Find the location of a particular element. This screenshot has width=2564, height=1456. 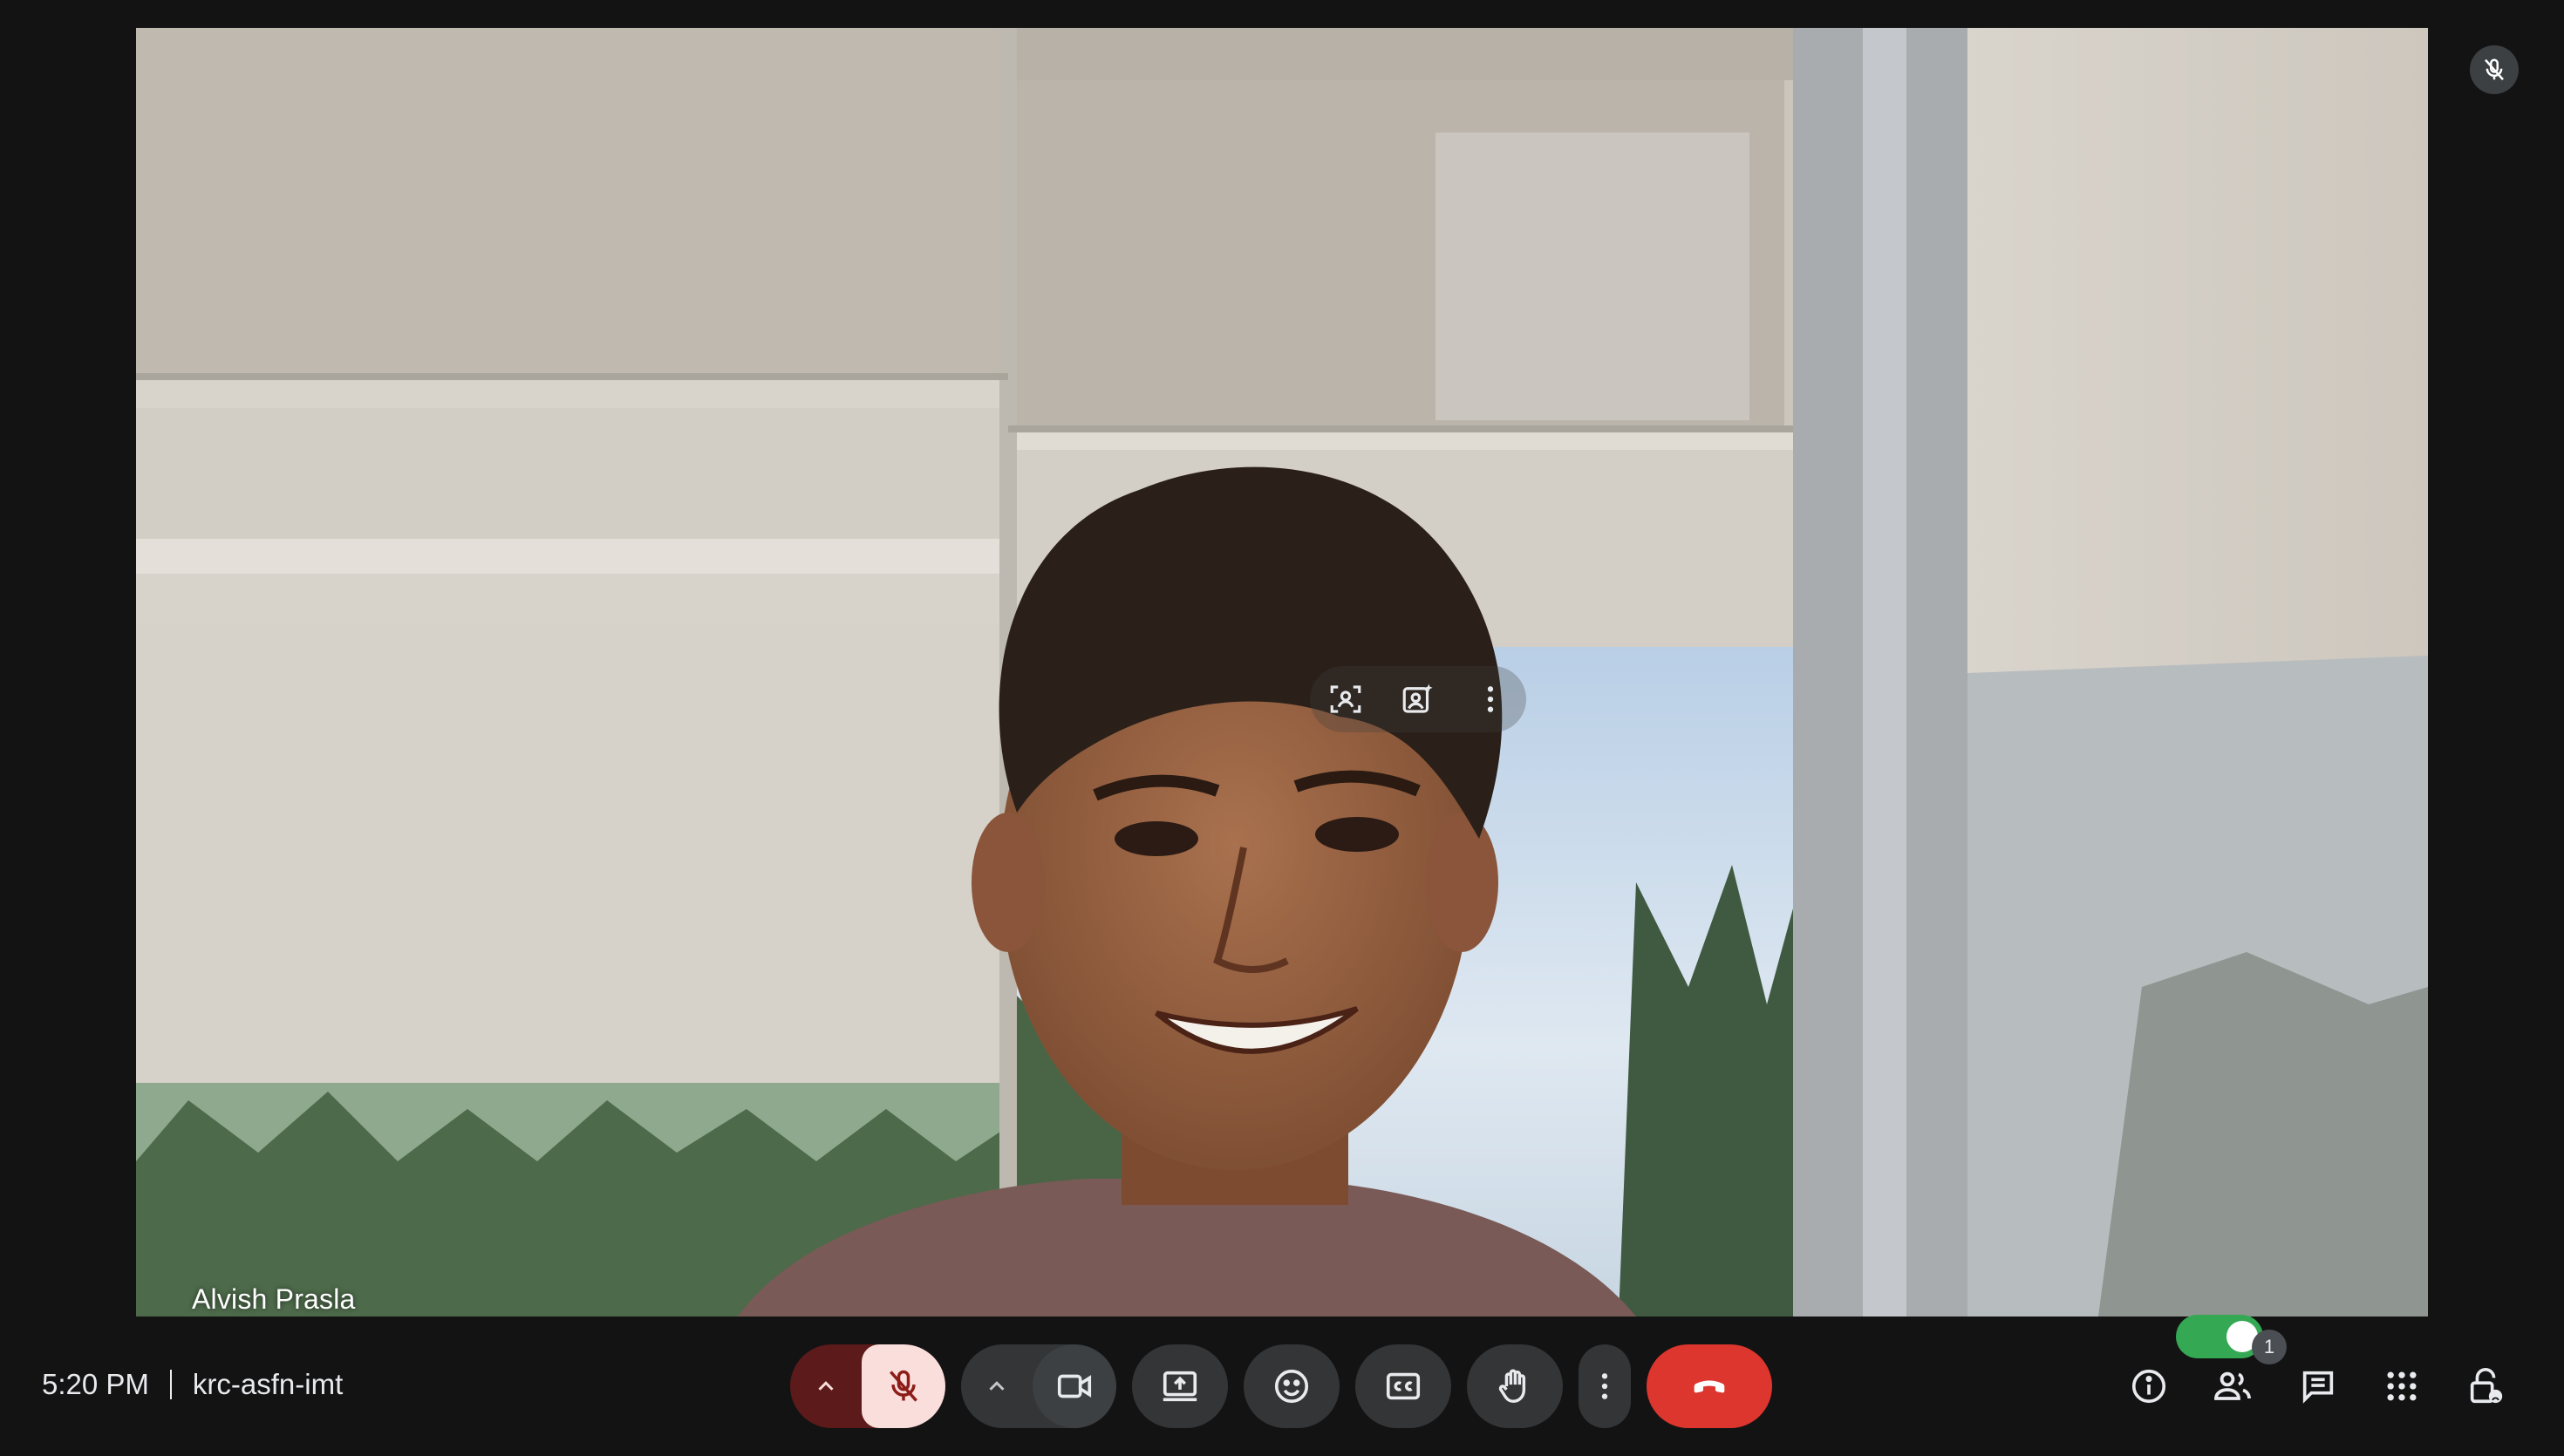

participant-muted-indicator is located at coordinates (2494, 69).